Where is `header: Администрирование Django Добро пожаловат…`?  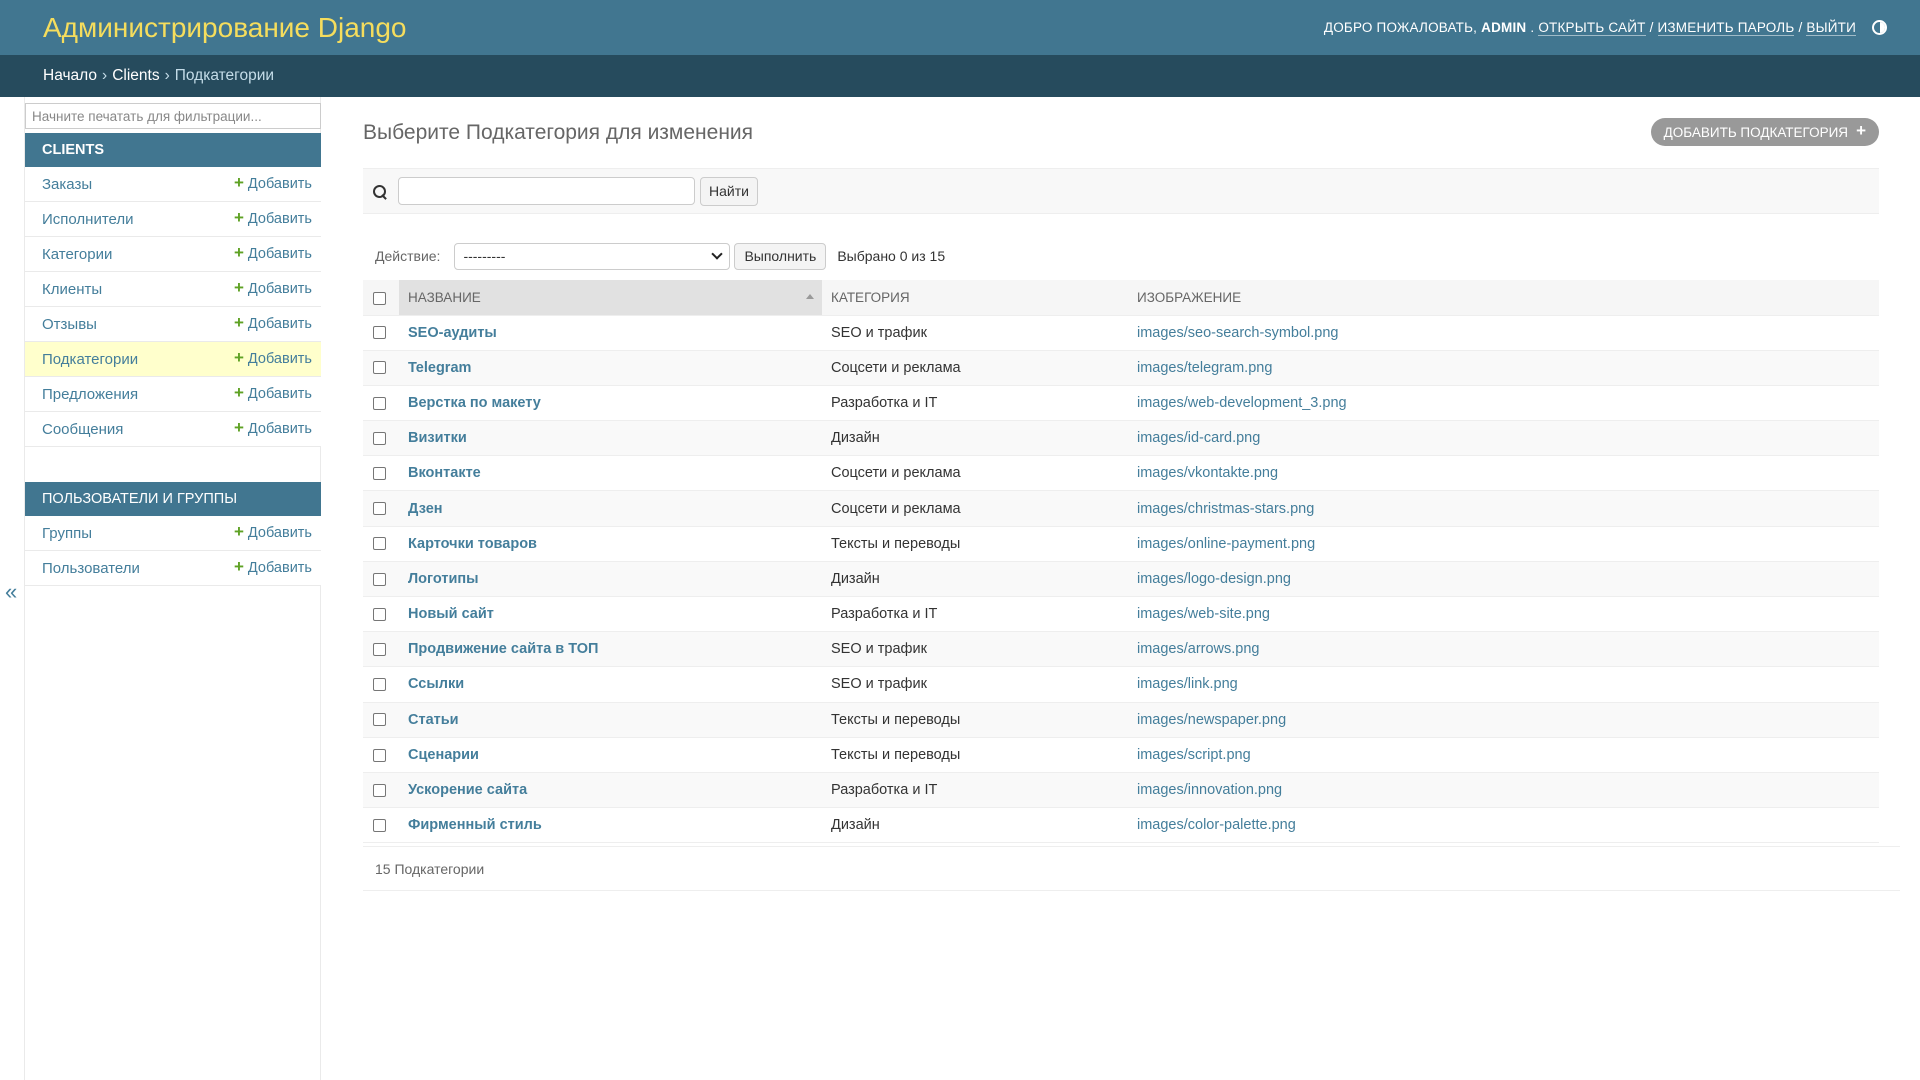 header: Администрирование Django Добро пожаловат… is located at coordinates (960, 27).